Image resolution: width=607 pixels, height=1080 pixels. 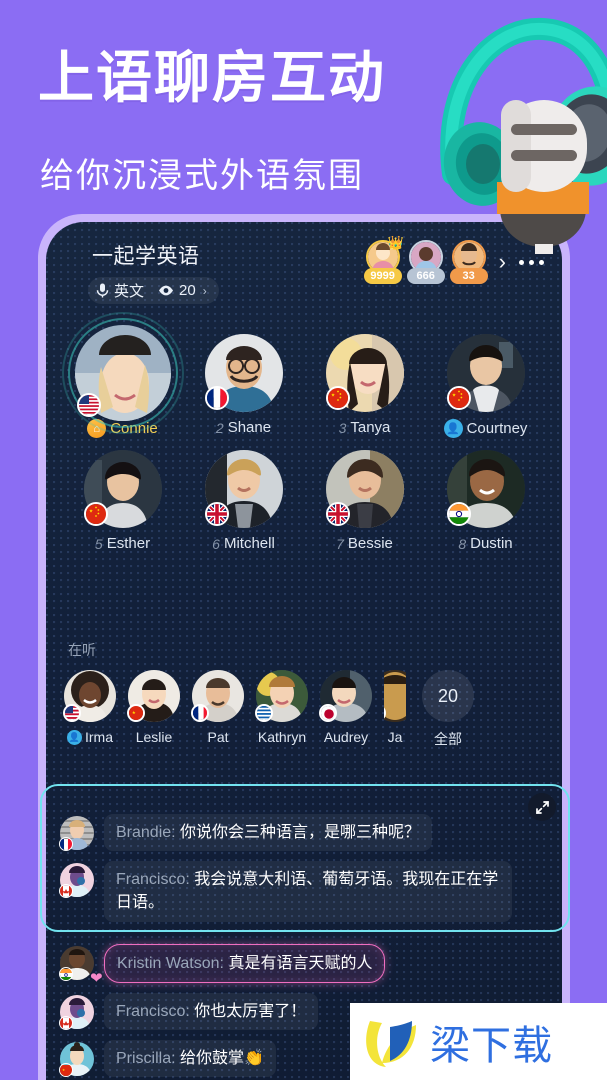 I want to click on flag-gr-icon, so click(x=264, y=713).